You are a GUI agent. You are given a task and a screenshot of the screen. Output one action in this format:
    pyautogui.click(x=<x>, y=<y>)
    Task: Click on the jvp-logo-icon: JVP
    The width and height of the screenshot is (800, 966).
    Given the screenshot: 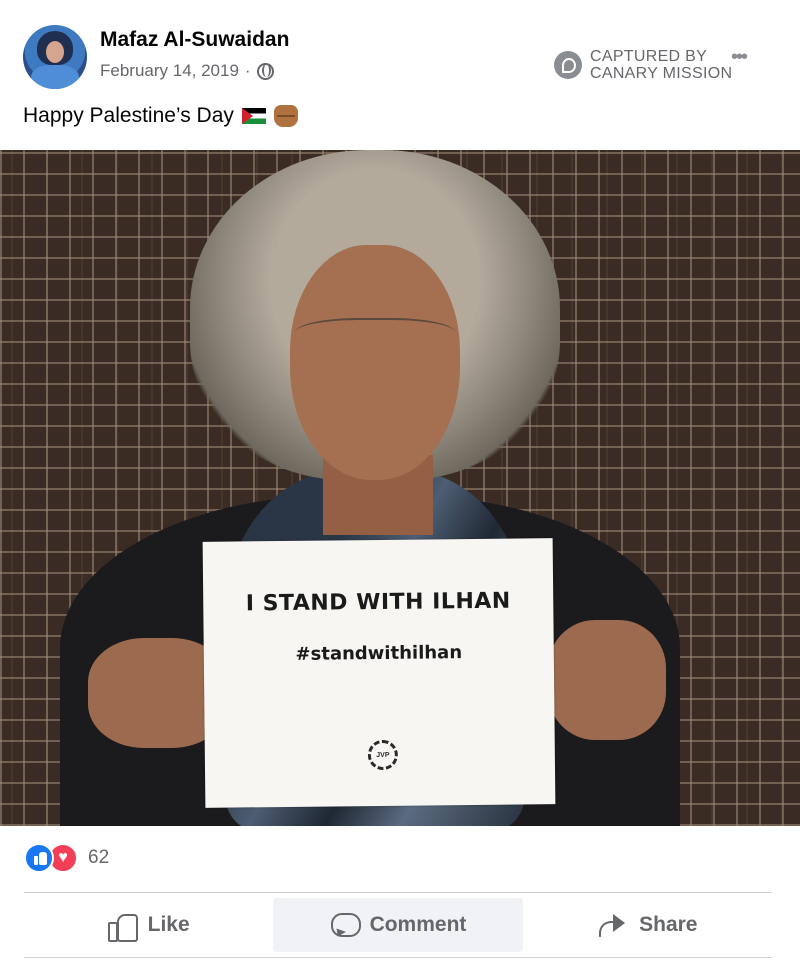 What is the action you would take?
    pyautogui.click(x=383, y=755)
    